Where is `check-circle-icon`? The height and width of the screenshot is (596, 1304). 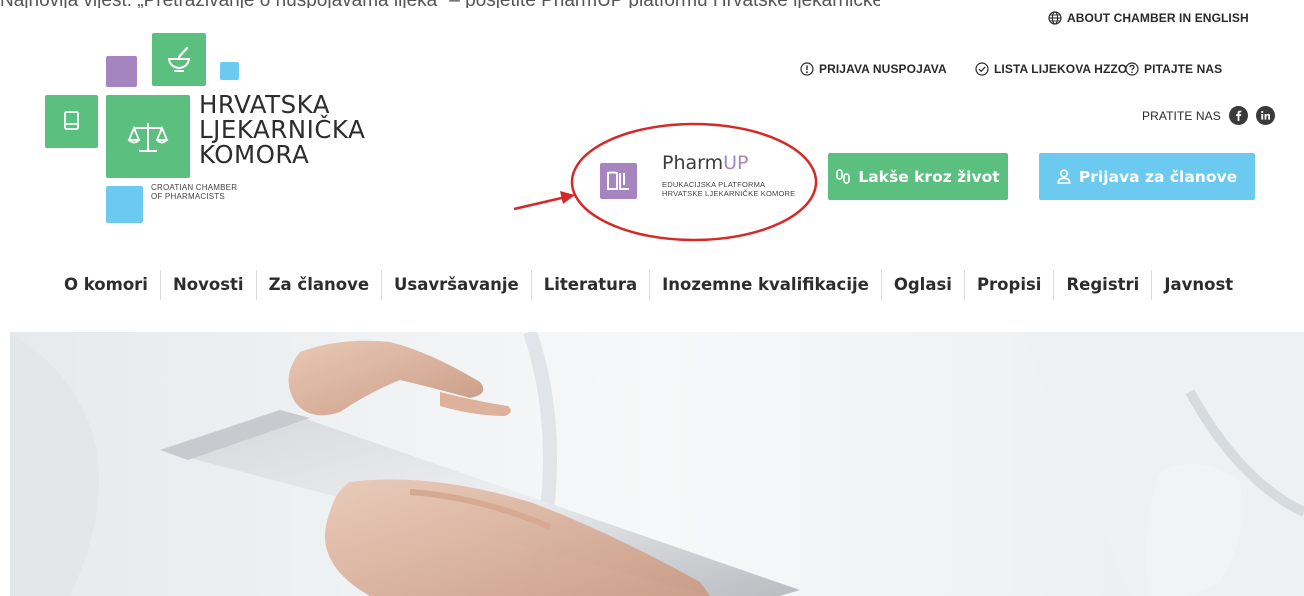 check-circle-icon is located at coordinates (982, 69).